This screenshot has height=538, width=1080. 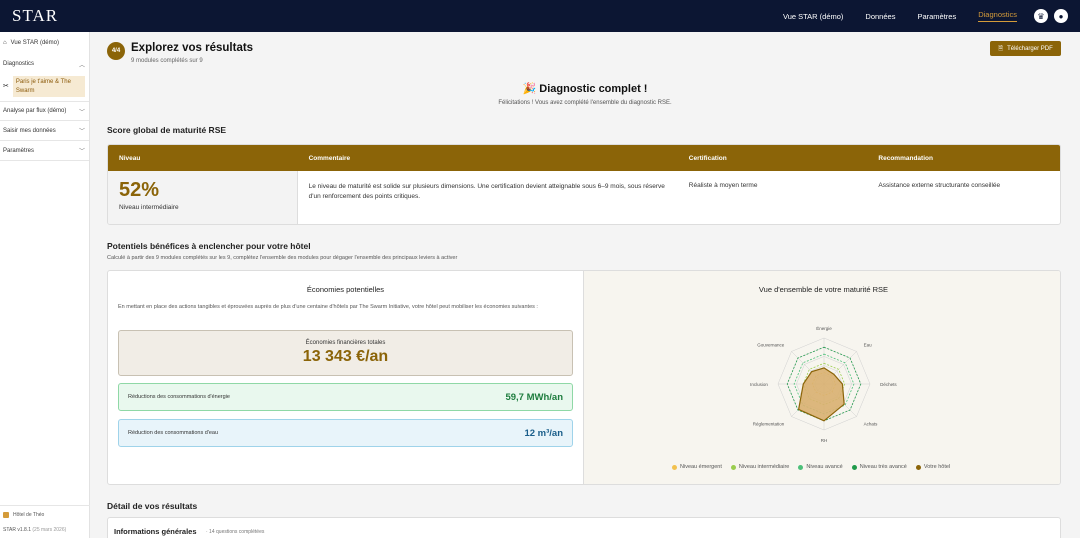 I want to click on radar-axis-label: Achats, so click(x=871, y=424).